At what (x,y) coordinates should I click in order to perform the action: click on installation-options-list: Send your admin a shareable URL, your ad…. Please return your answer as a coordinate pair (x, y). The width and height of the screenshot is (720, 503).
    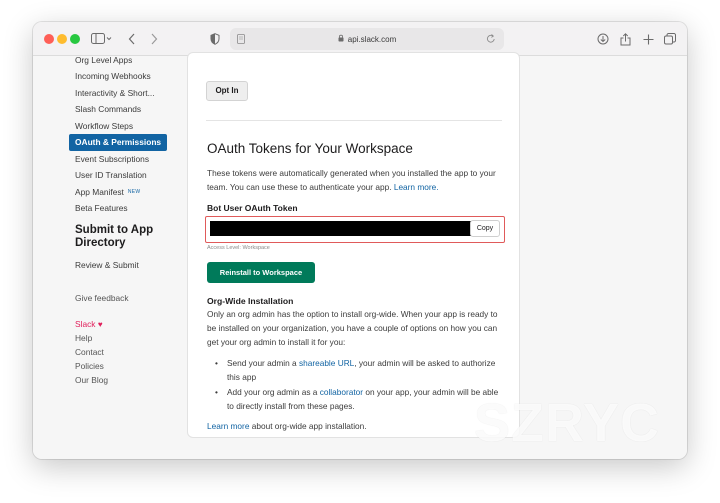
    Looking at the image, I should click on (361, 385).